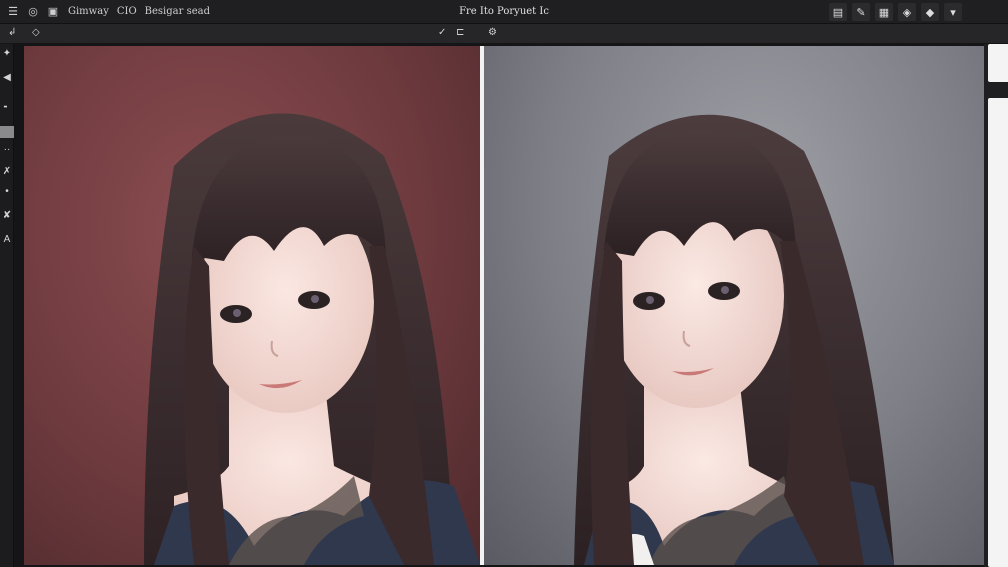 The width and height of the screenshot is (1008, 567). I want to click on layer-icon: ▦, so click(884, 12).